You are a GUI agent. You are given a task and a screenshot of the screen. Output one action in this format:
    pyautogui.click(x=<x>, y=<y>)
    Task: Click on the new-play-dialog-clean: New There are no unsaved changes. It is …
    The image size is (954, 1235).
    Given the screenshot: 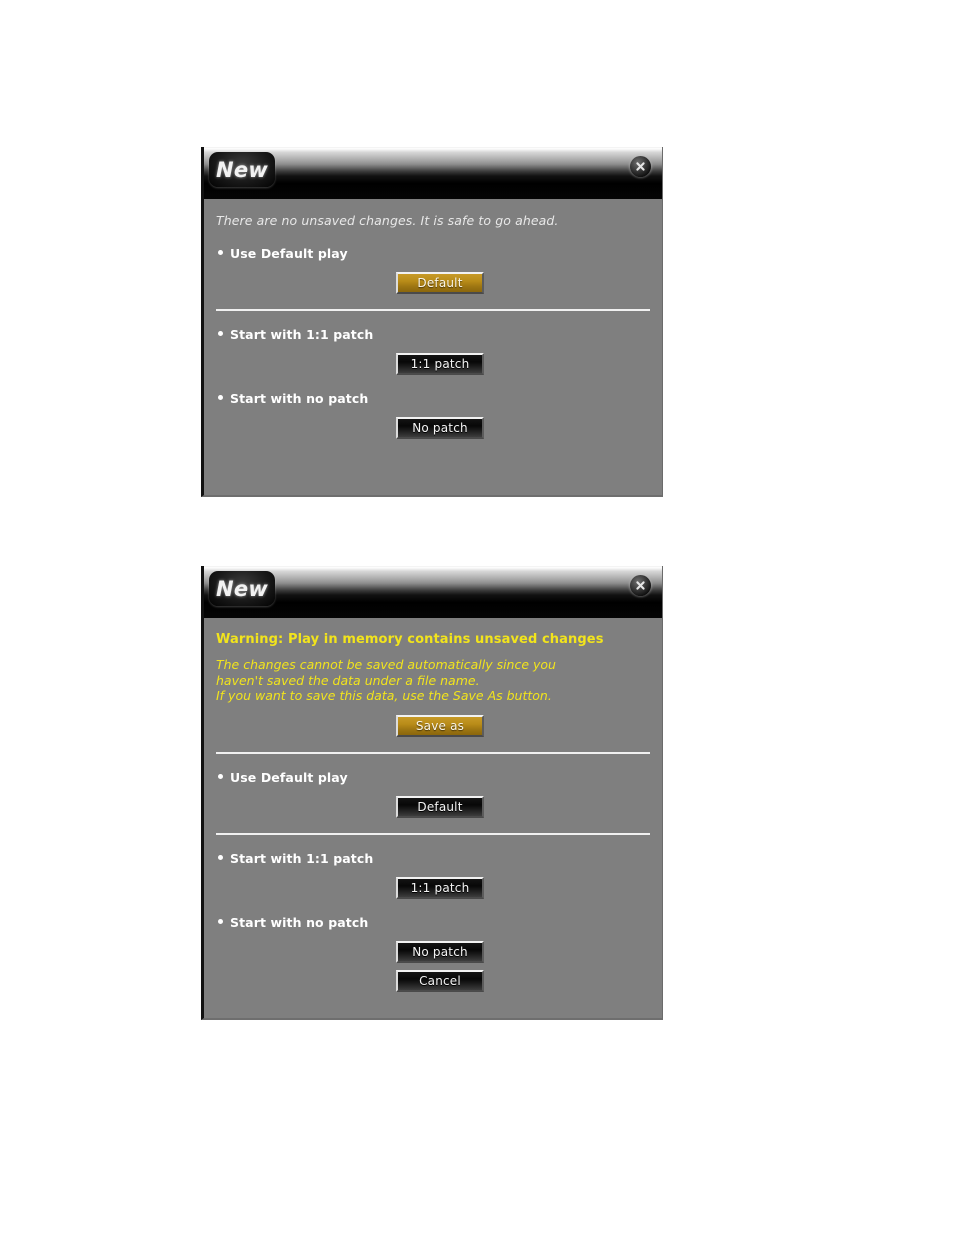 What is the action you would take?
    pyautogui.click(x=432, y=322)
    